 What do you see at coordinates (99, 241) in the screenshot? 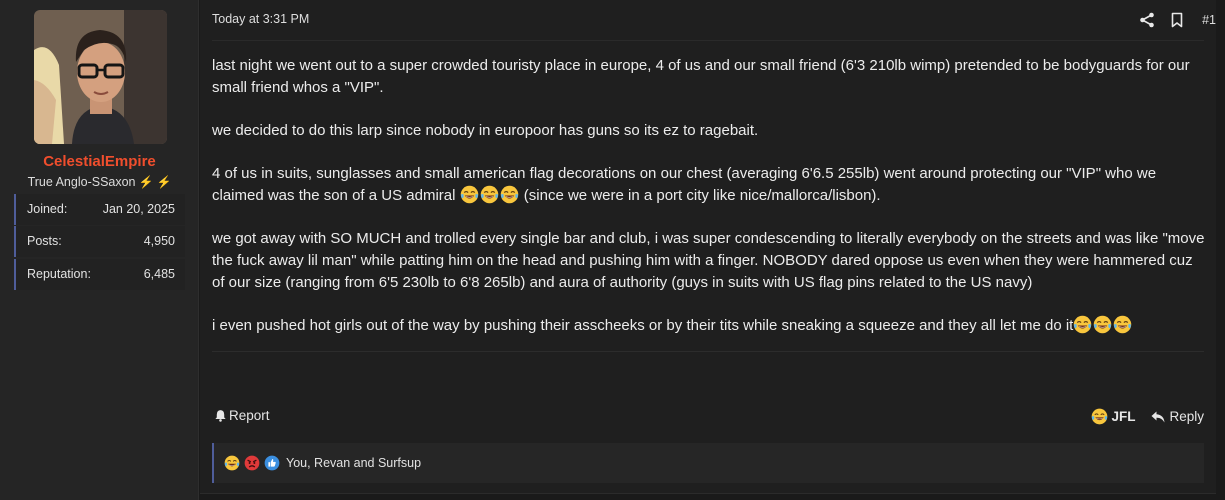
I see `stat-posts: Posts: 4,950` at bounding box center [99, 241].